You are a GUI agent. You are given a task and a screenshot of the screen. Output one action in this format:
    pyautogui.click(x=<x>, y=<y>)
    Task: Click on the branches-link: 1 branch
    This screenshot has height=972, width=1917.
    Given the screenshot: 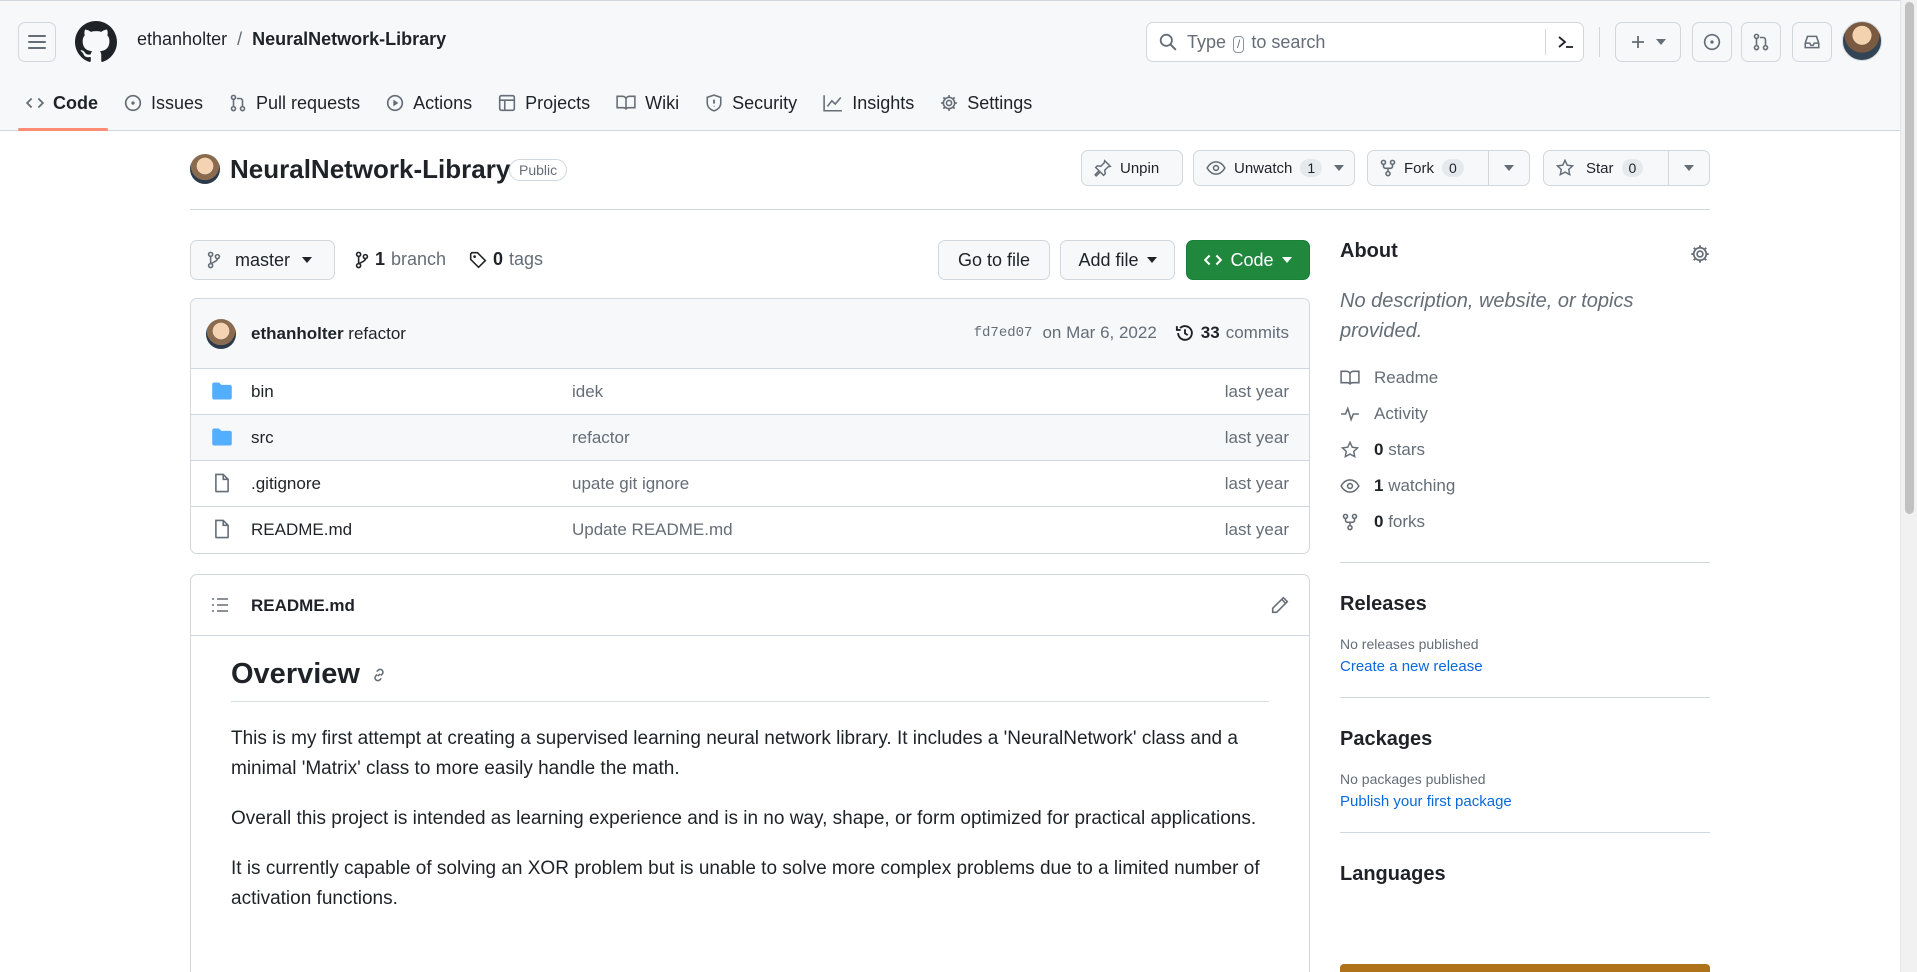 What is the action you would take?
    pyautogui.click(x=400, y=259)
    